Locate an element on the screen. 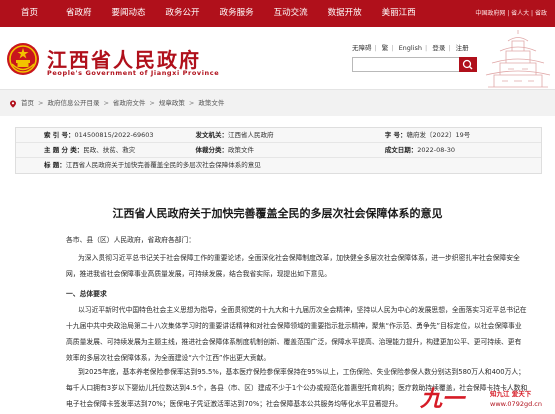  breadcrumb: 首页 > 政府信息公开目录 > 省政府文件 > 规章政策 > 政策文件 is located at coordinates (116, 103).